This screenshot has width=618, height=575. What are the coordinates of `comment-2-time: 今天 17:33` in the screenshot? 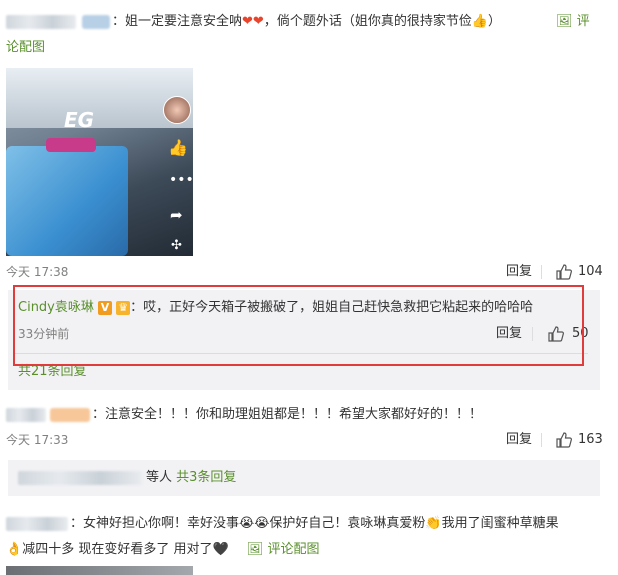 It's located at (37, 440).